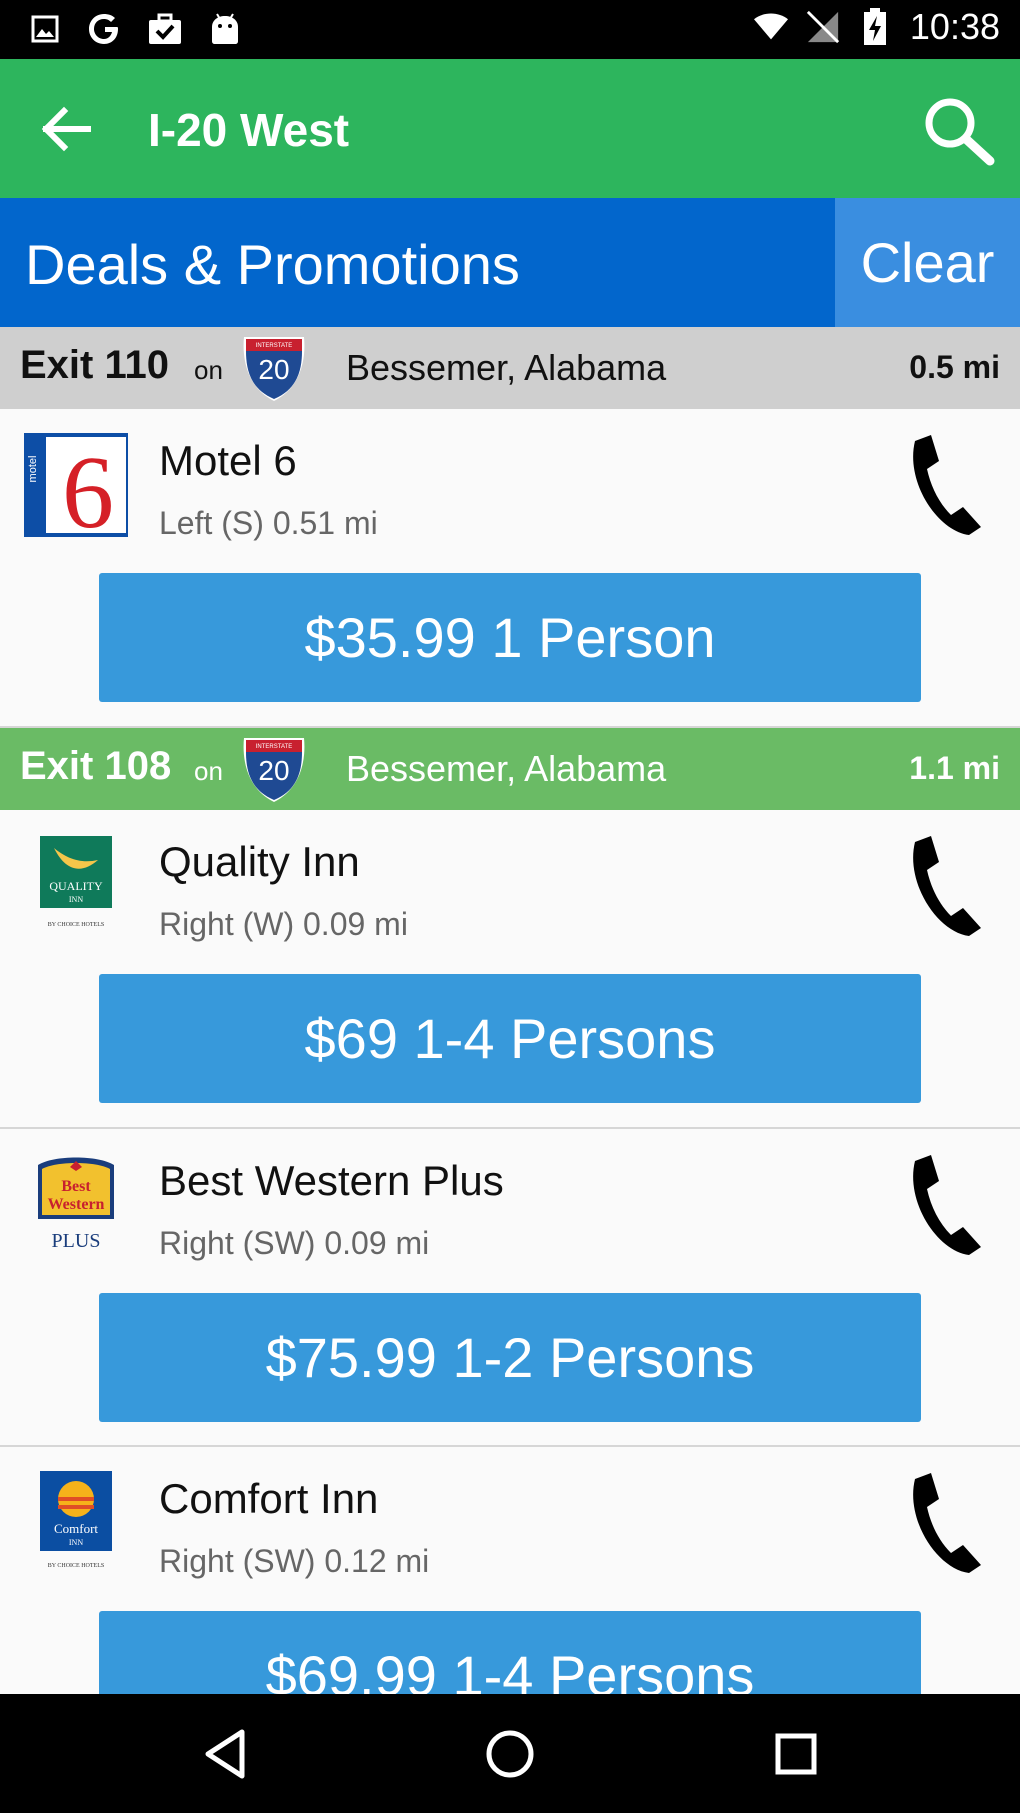 The image size is (1020, 1813). Describe the element at coordinates (294, 1243) in the screenshot. I see `hotel-direction: Right (SW) 0.09 mi` at that location.